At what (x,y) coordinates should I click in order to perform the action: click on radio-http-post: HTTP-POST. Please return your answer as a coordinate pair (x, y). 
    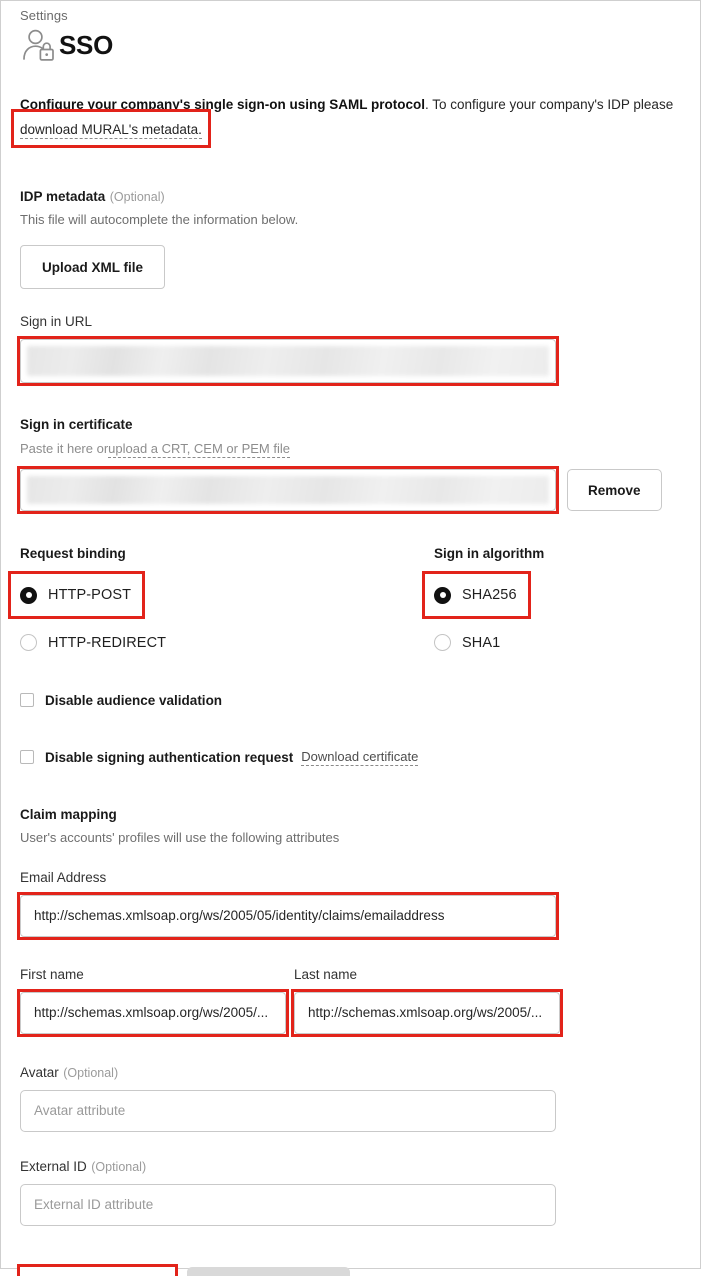
    Looking at the image, I should click on (75, 595).